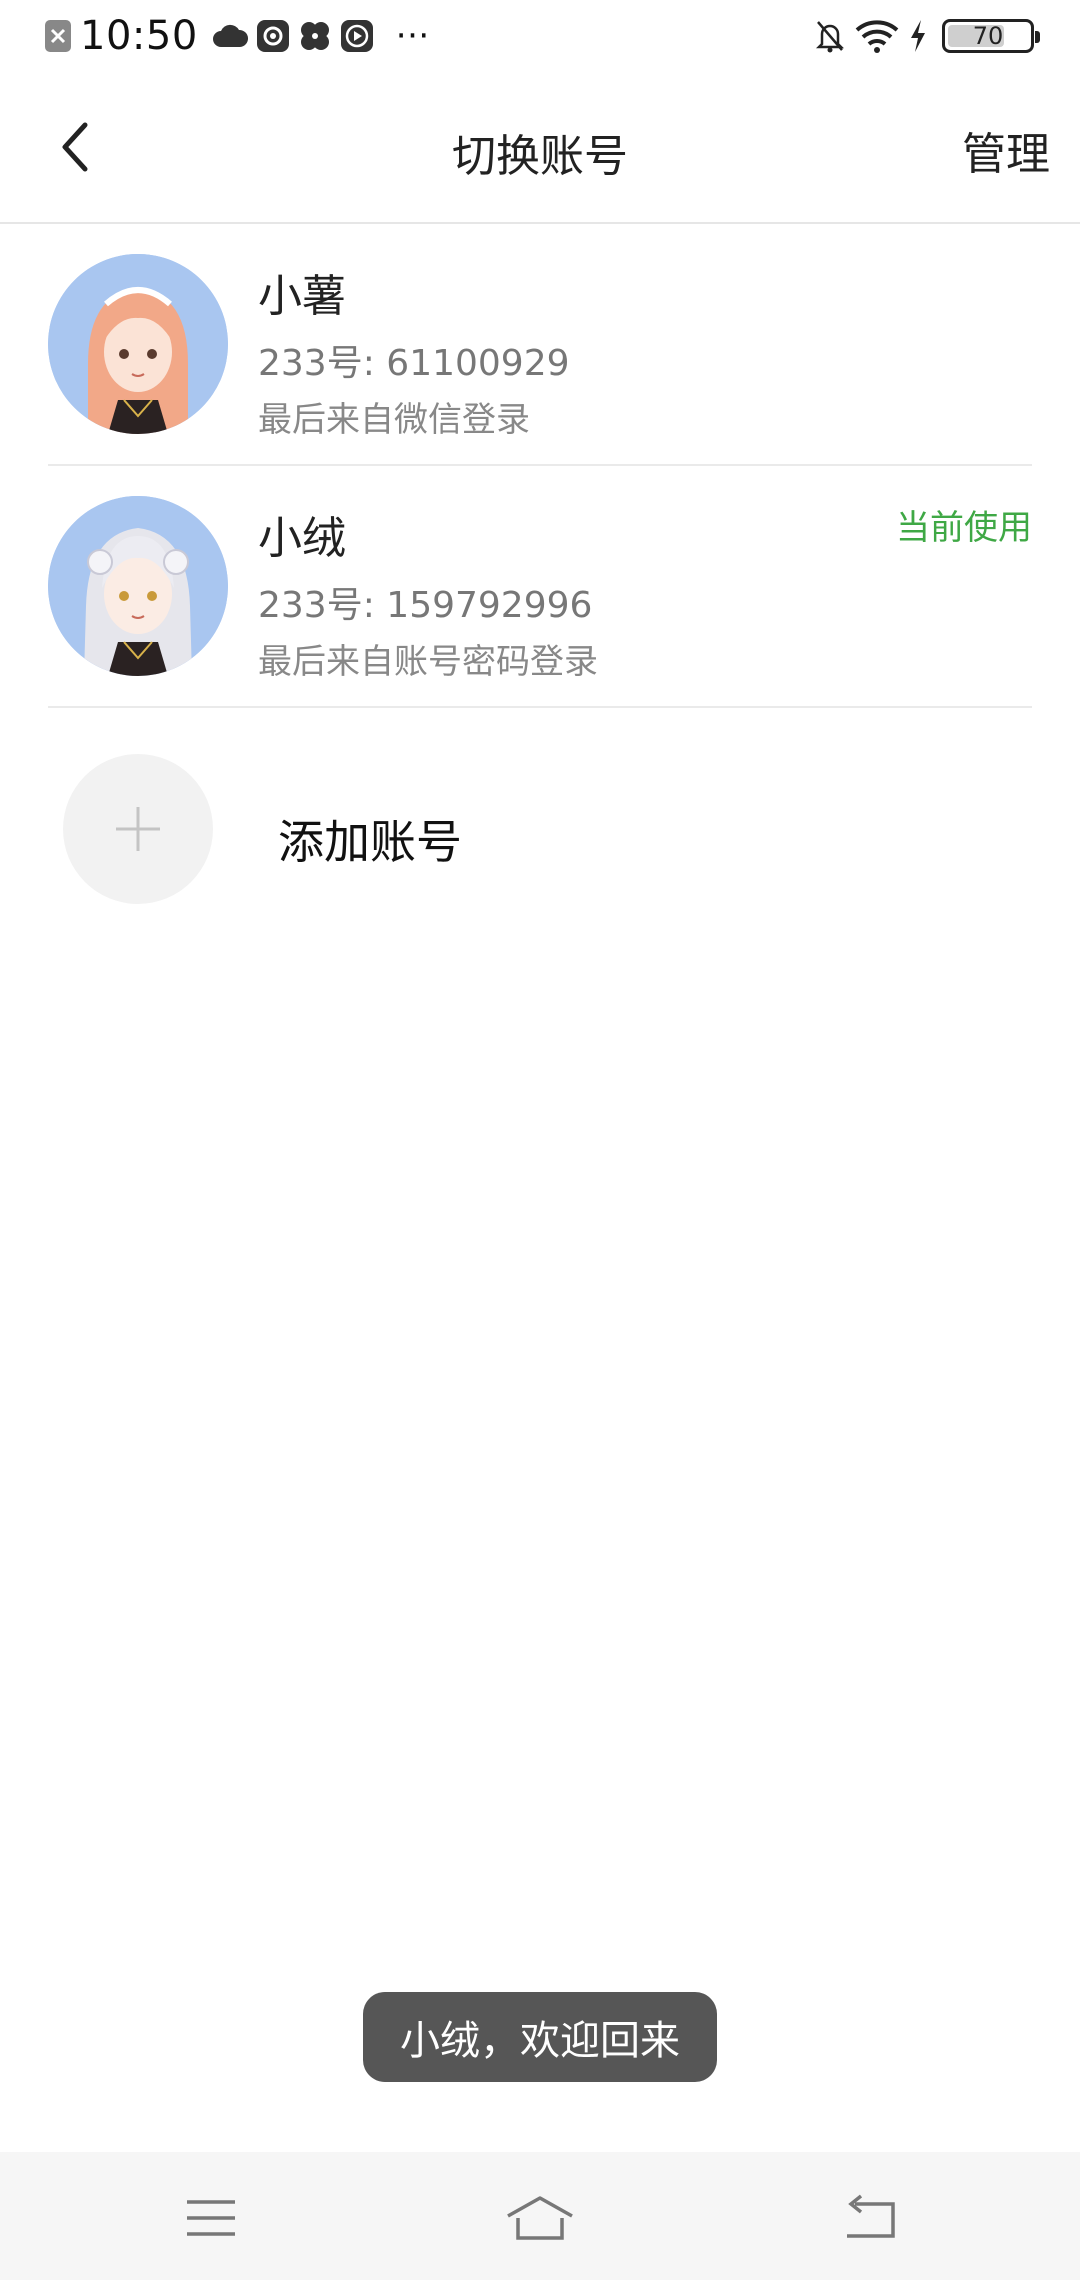 Image resolution: width=1080 pixels, height=2280 pixels. What do you see at coordinates (302, 296) in the screenshot?
I see `account-name: 小薯` at bounding box center [302, 296].